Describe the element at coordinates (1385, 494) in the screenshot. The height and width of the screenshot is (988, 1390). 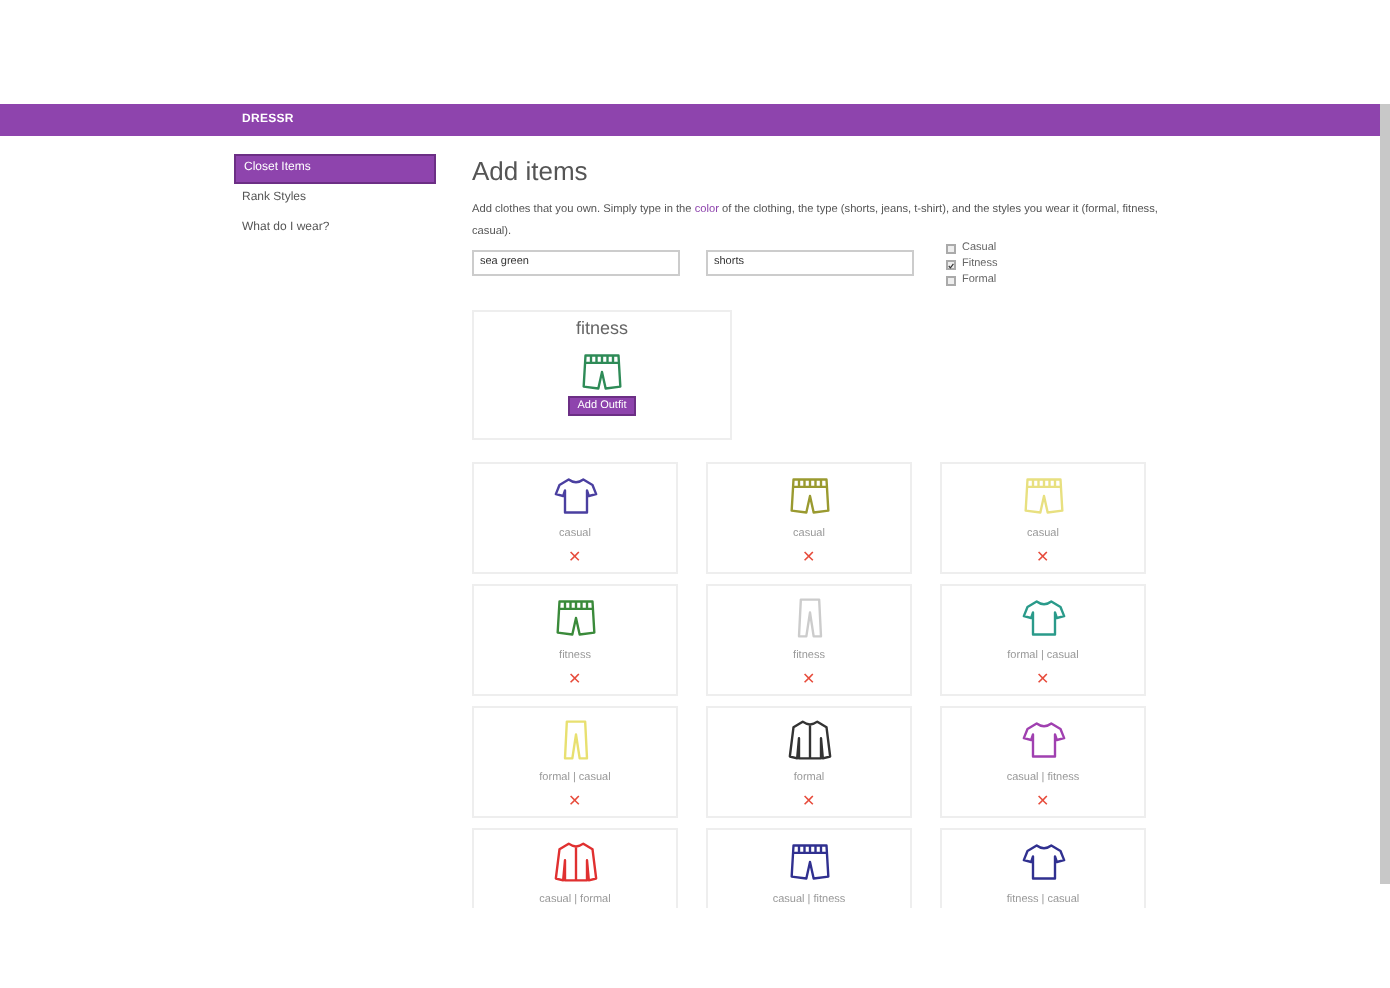
I see `scrollbar` at that location.